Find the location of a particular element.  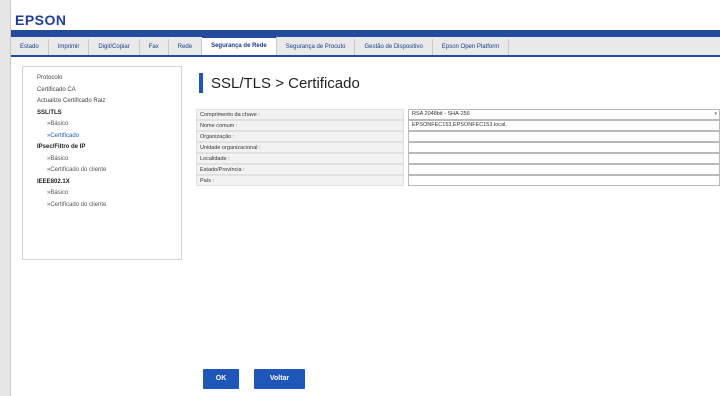

page-header: SSL/TLS > Certificado is located at coordinates (279, 83).